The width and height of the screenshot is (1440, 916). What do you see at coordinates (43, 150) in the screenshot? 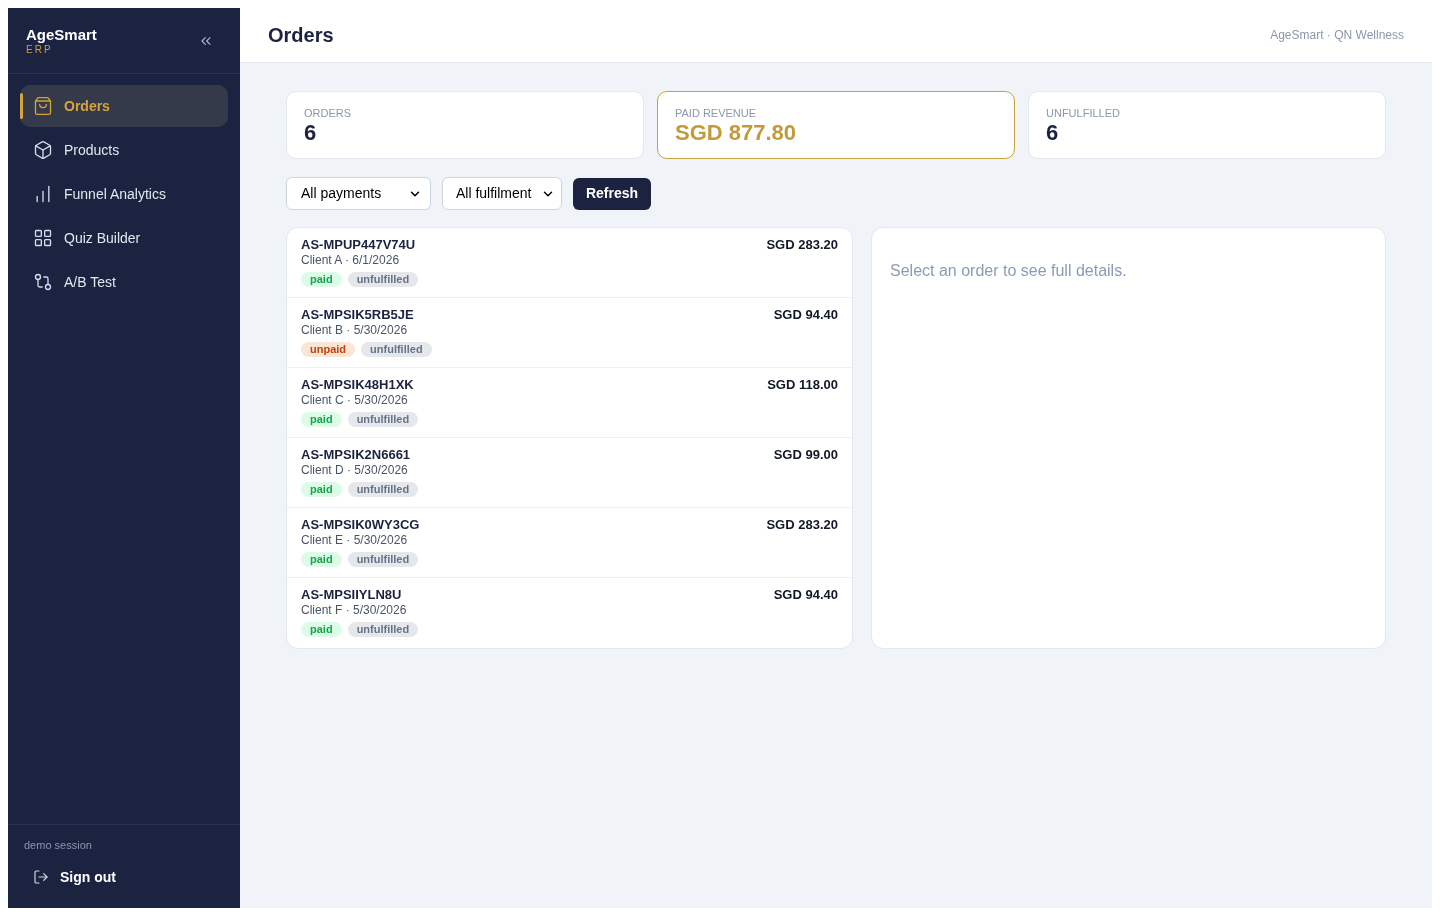
I see `cube-icon` at bounding box center [43, 150].